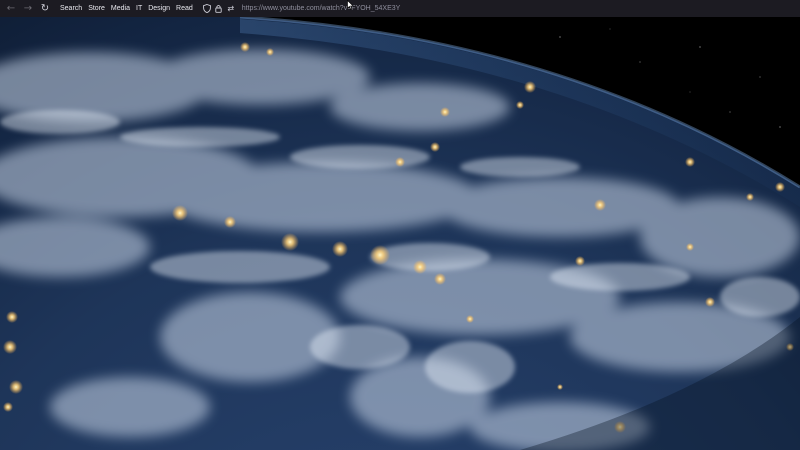  What do you see at coordinates (71, 8) in the screenshot?
I see `bookmark-search: Search` at bounding box center [71, 8].